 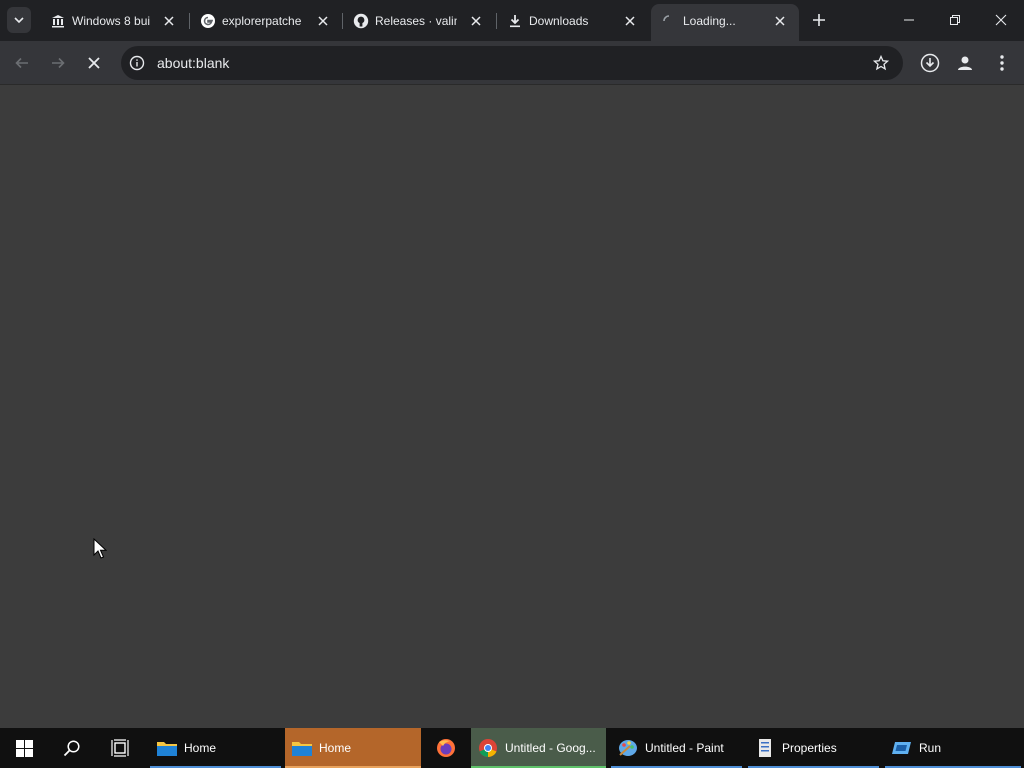 I want to click on bank-icon, so click(x=58, y=21).